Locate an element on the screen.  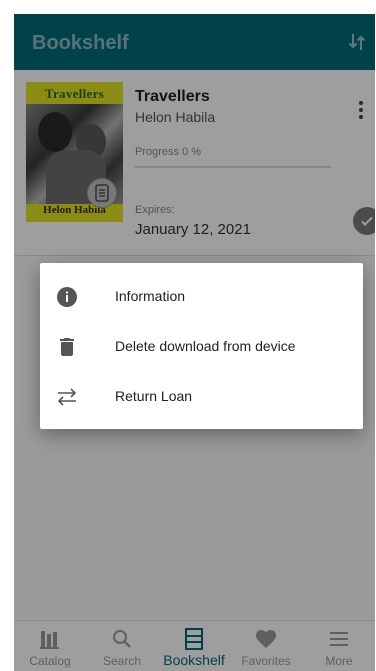
trash-icon is located at coordinates (67, 347).